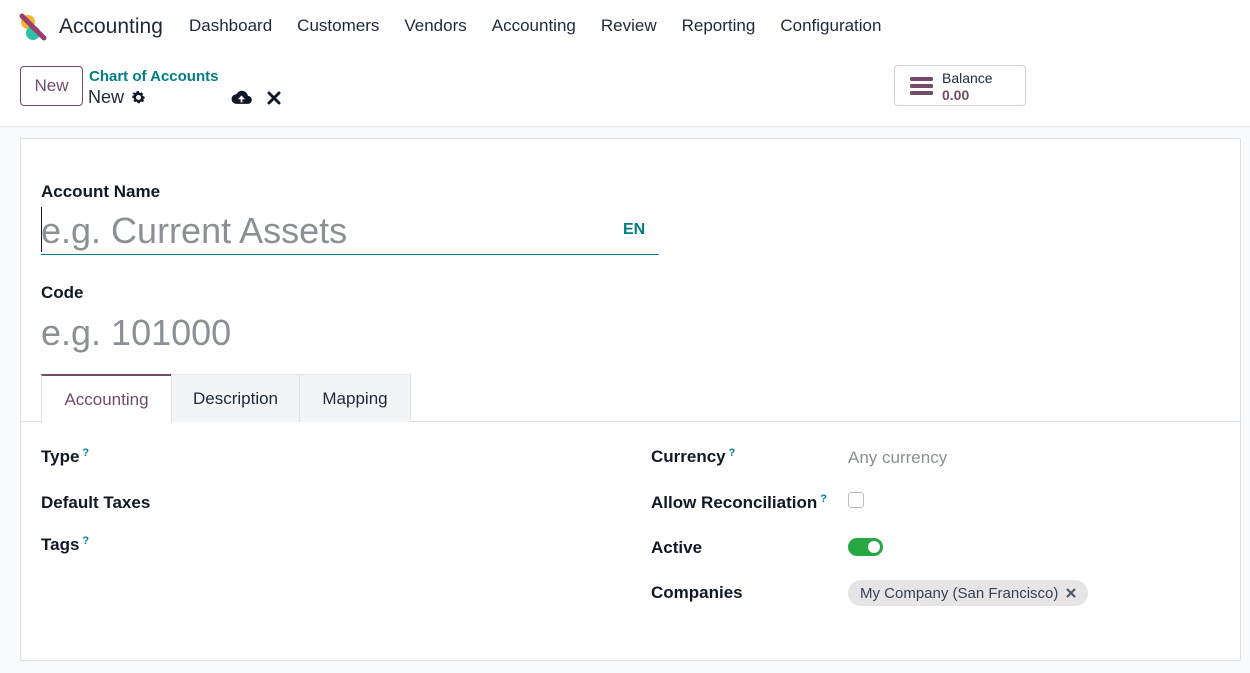 This screenshot has width=1250, height=673. I want to click on tags-help-icon: ?, so click(85, 541).